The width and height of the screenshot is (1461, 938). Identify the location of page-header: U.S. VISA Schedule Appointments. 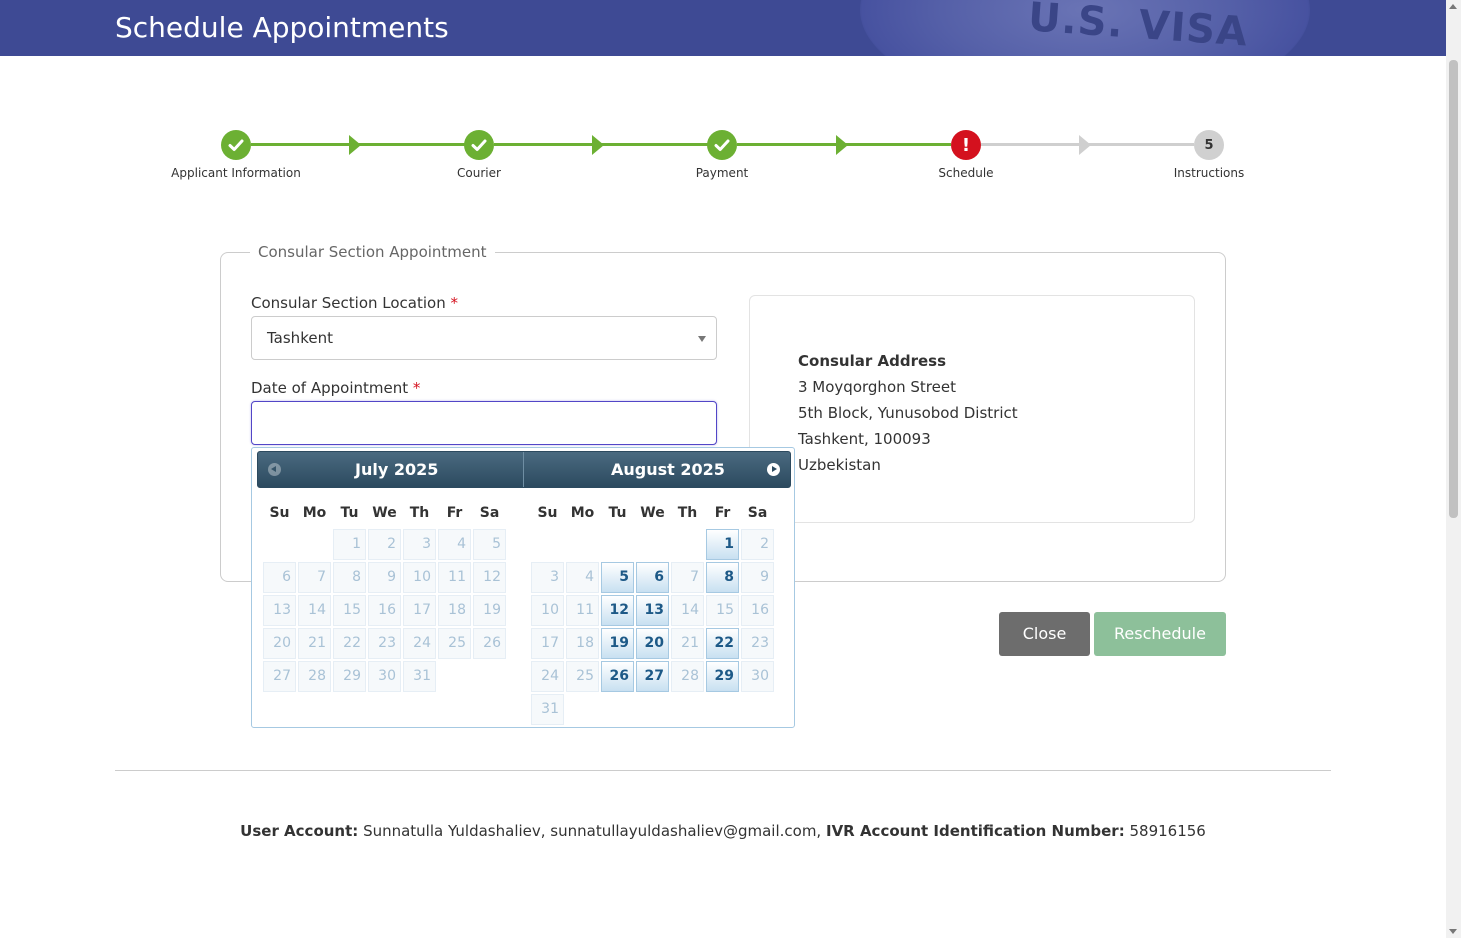
(723, 28).